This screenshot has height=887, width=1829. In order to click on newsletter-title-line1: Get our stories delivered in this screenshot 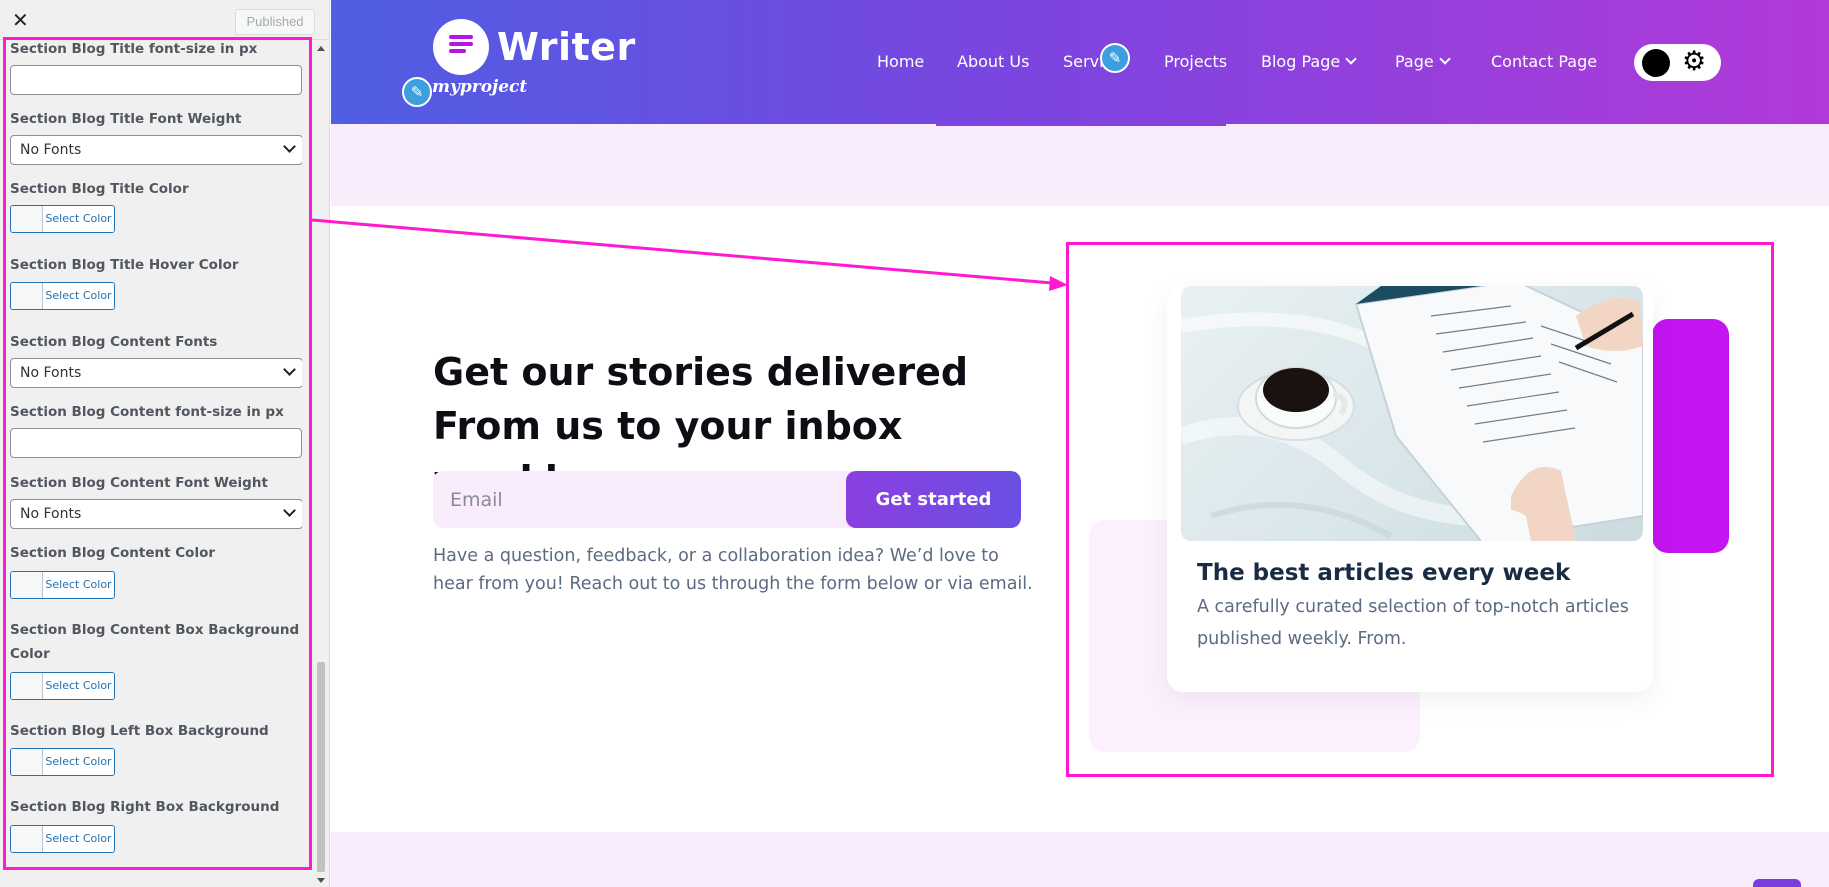, I will do `click(701, 372)`.